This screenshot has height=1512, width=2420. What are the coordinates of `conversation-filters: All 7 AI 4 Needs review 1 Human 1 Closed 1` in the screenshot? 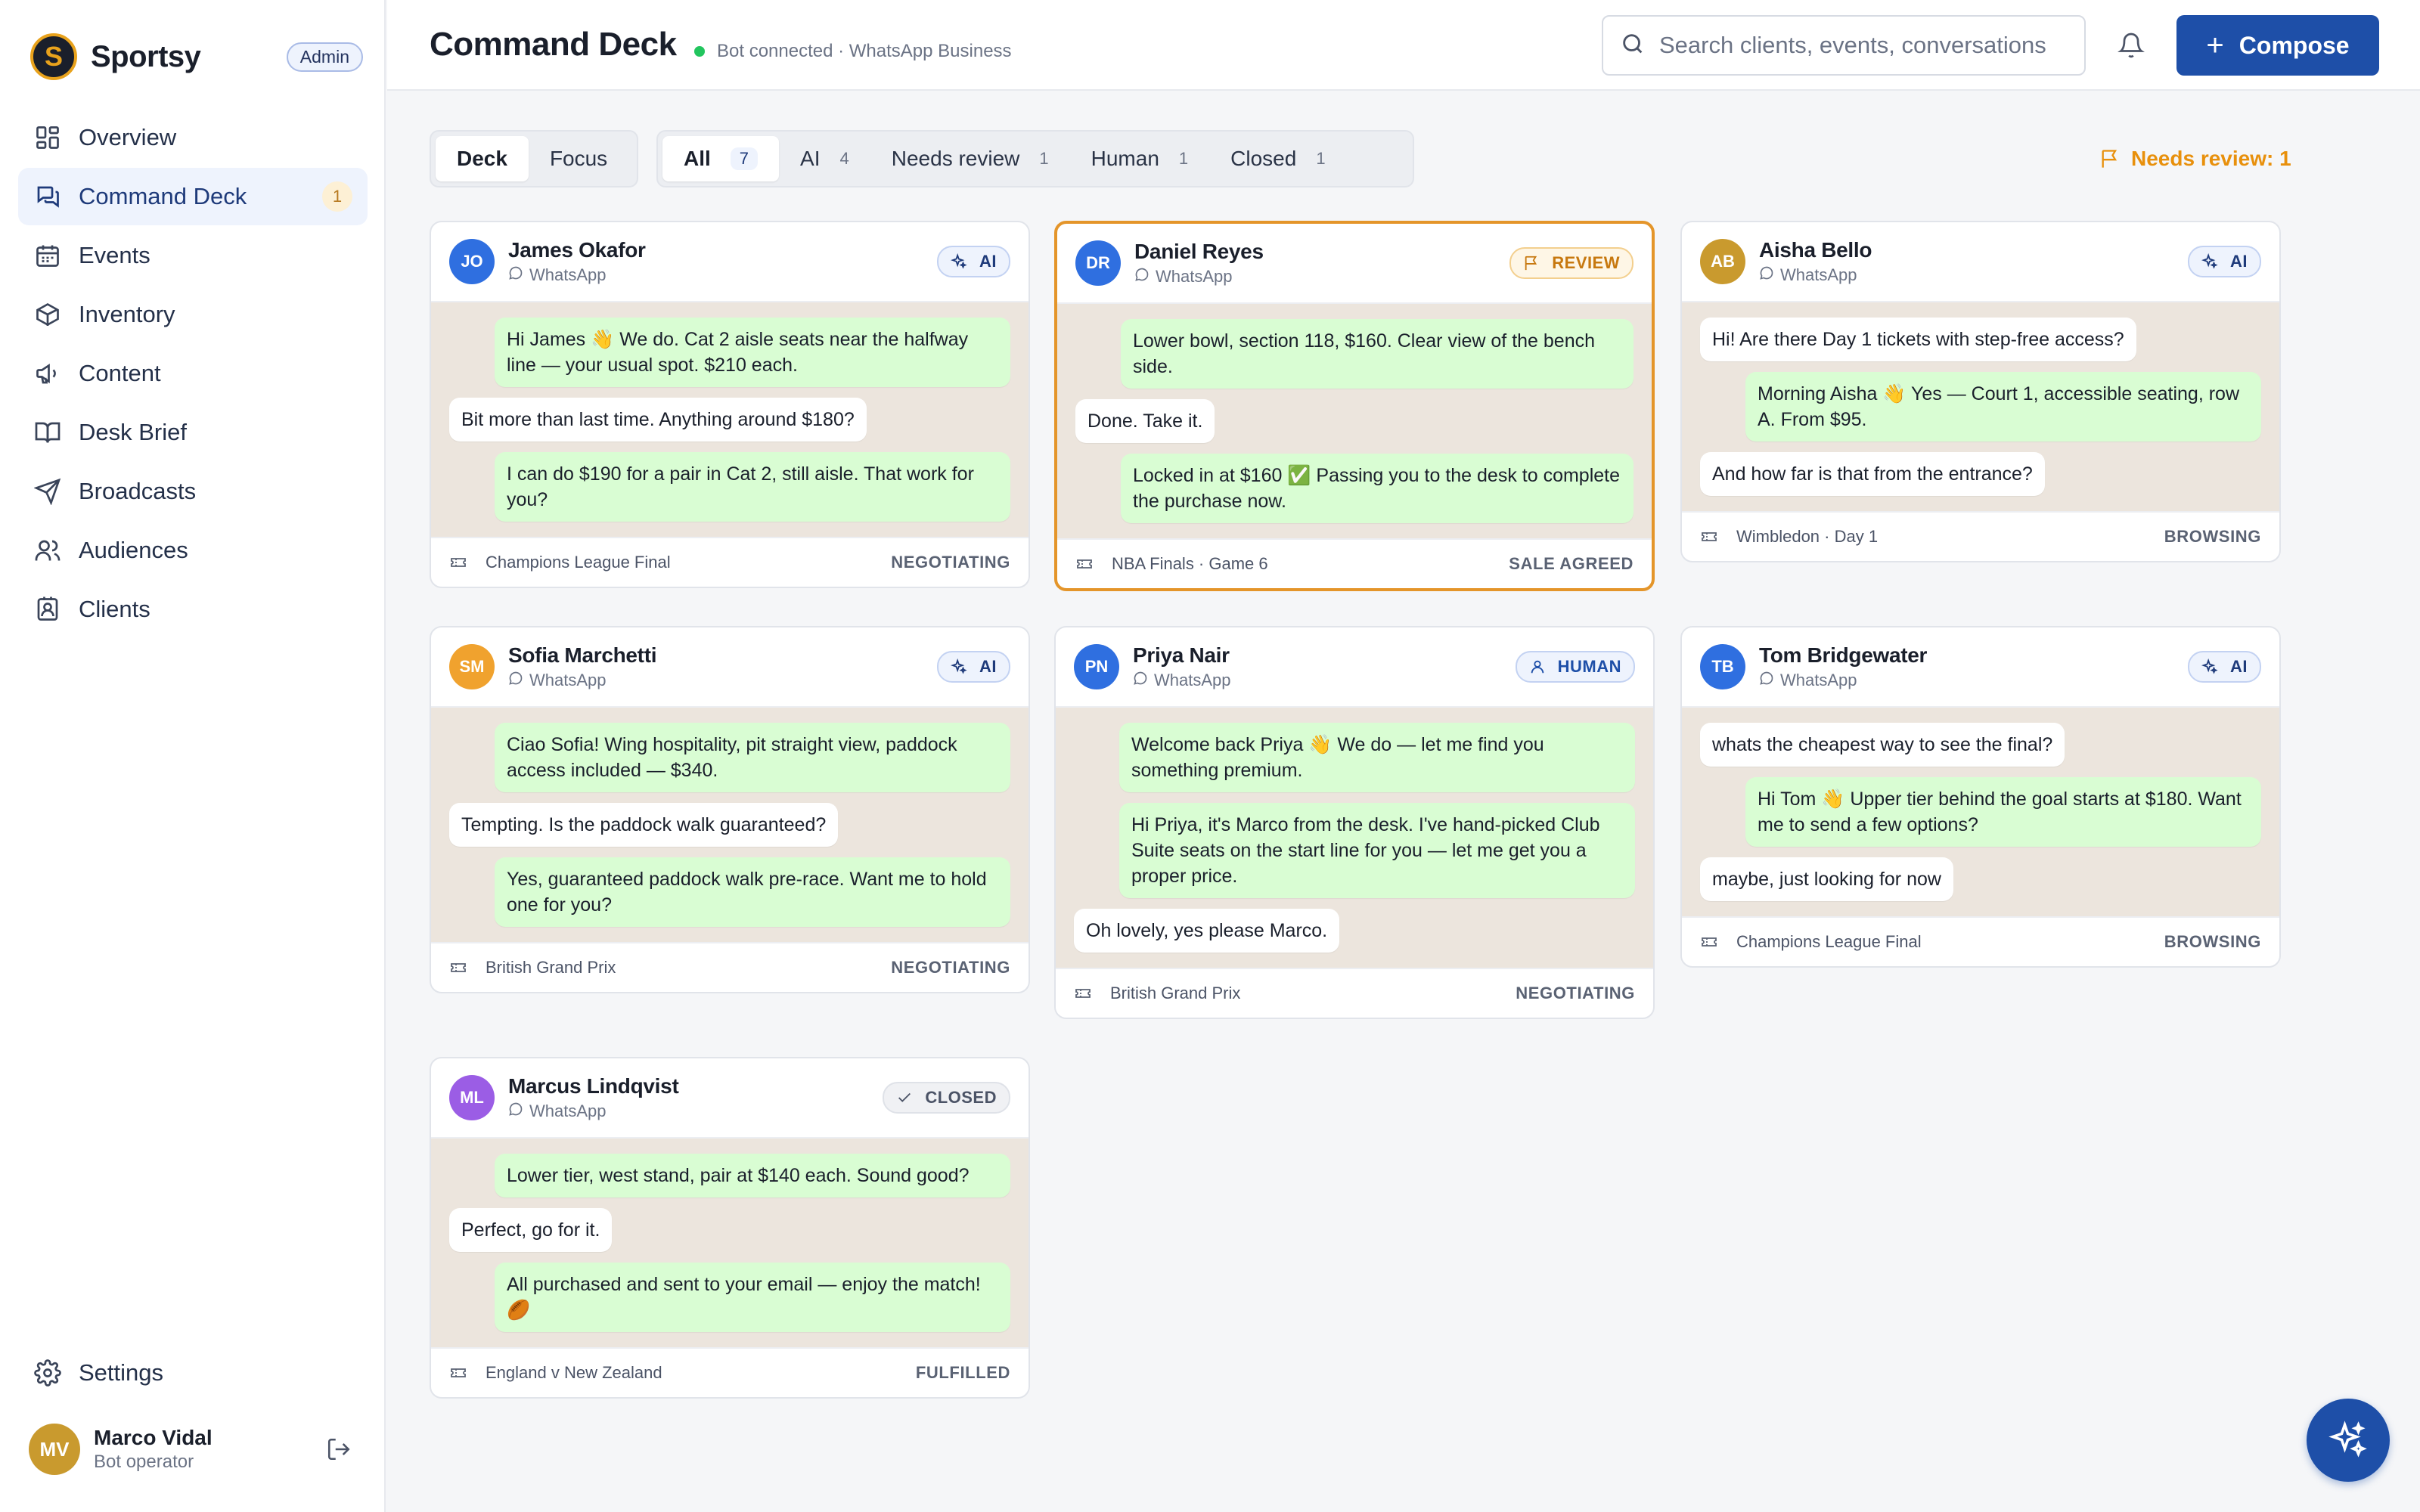 It's located at (1035, 158).